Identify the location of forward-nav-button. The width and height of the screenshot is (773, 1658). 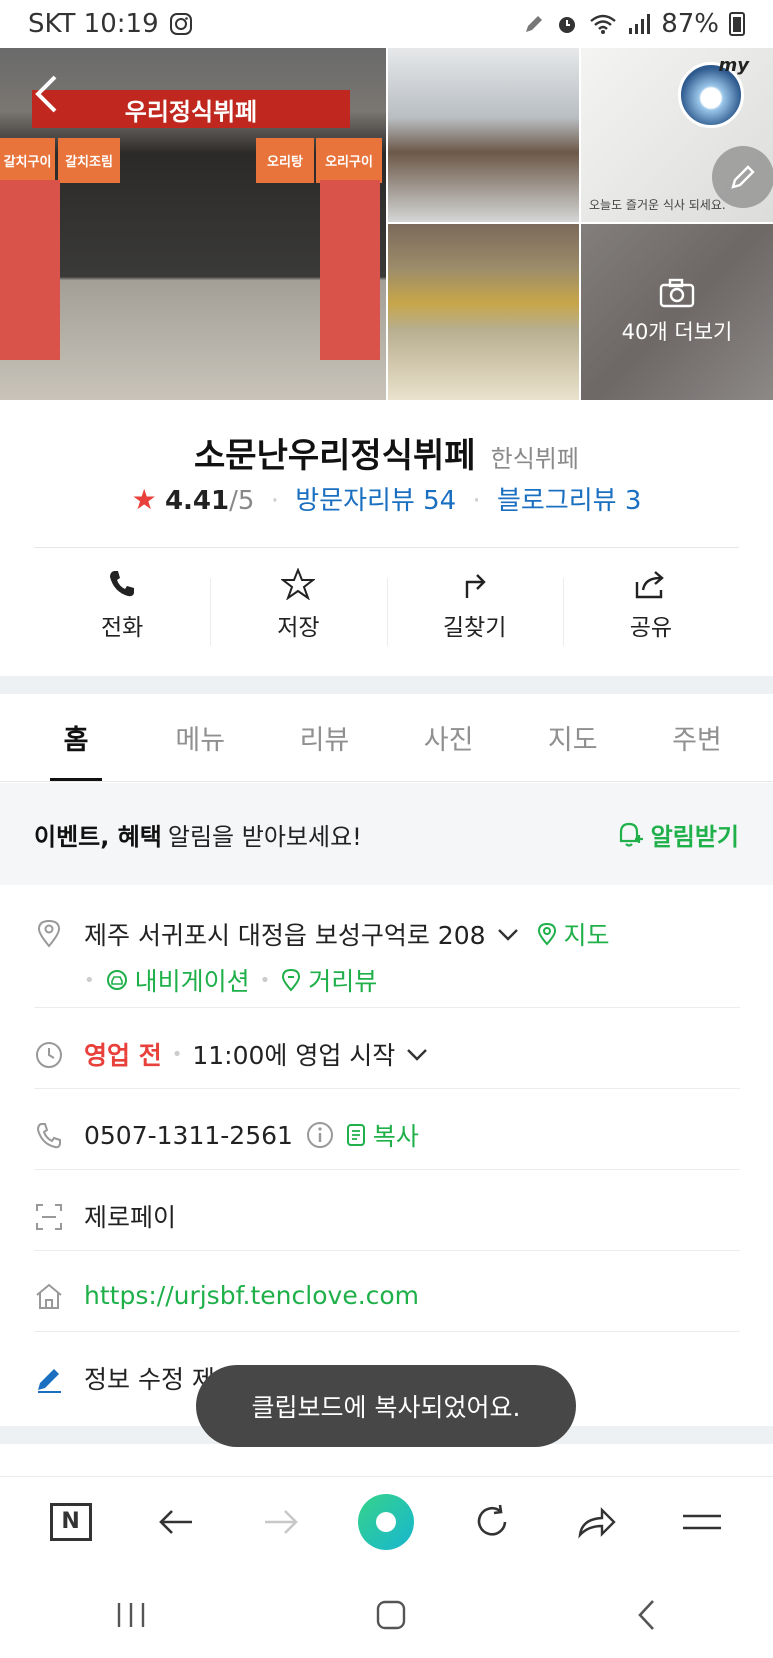
(281, 1522).